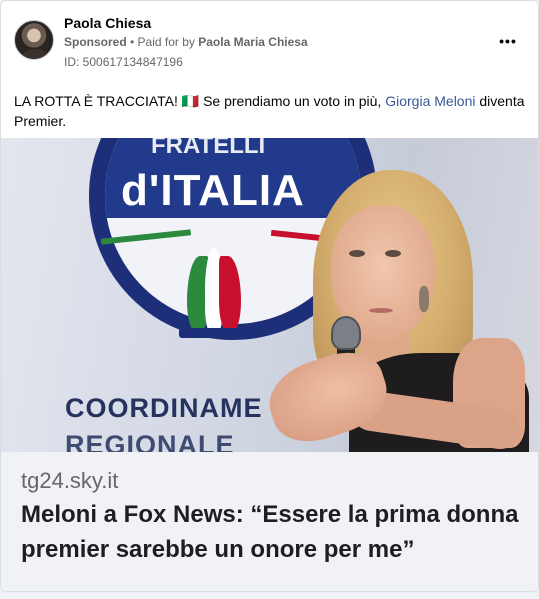 Image resolution: width=539 pixels, height=599 pixels. Describe the element at coordinates (424, 299) in the screenshot. I see `earring` at that location.